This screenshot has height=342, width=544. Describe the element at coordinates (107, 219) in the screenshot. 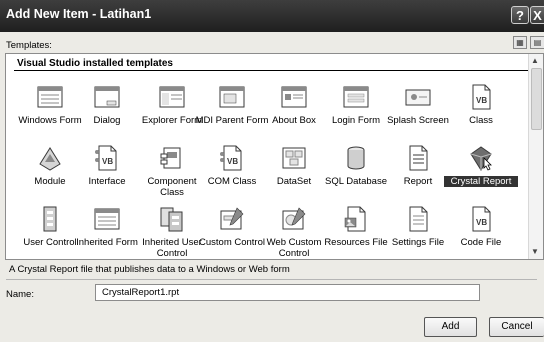

I see `inherited-form-icon` at that location.